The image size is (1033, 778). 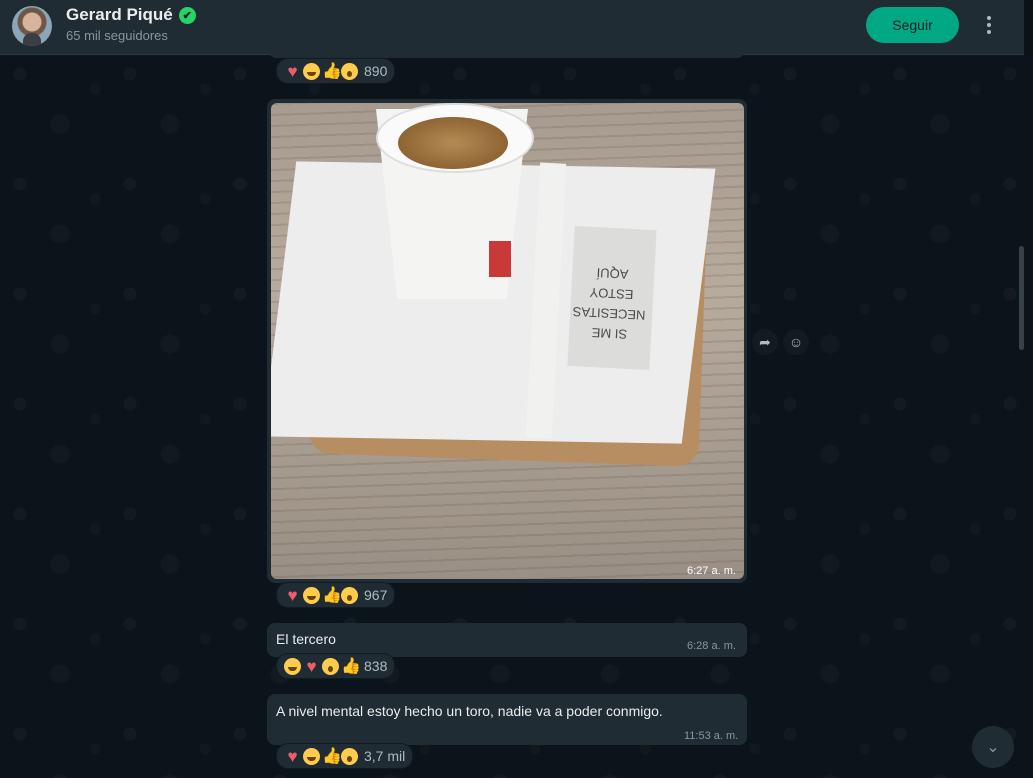 I want to click on react-emoji-icon: ☺, so click(x=796, y=342).